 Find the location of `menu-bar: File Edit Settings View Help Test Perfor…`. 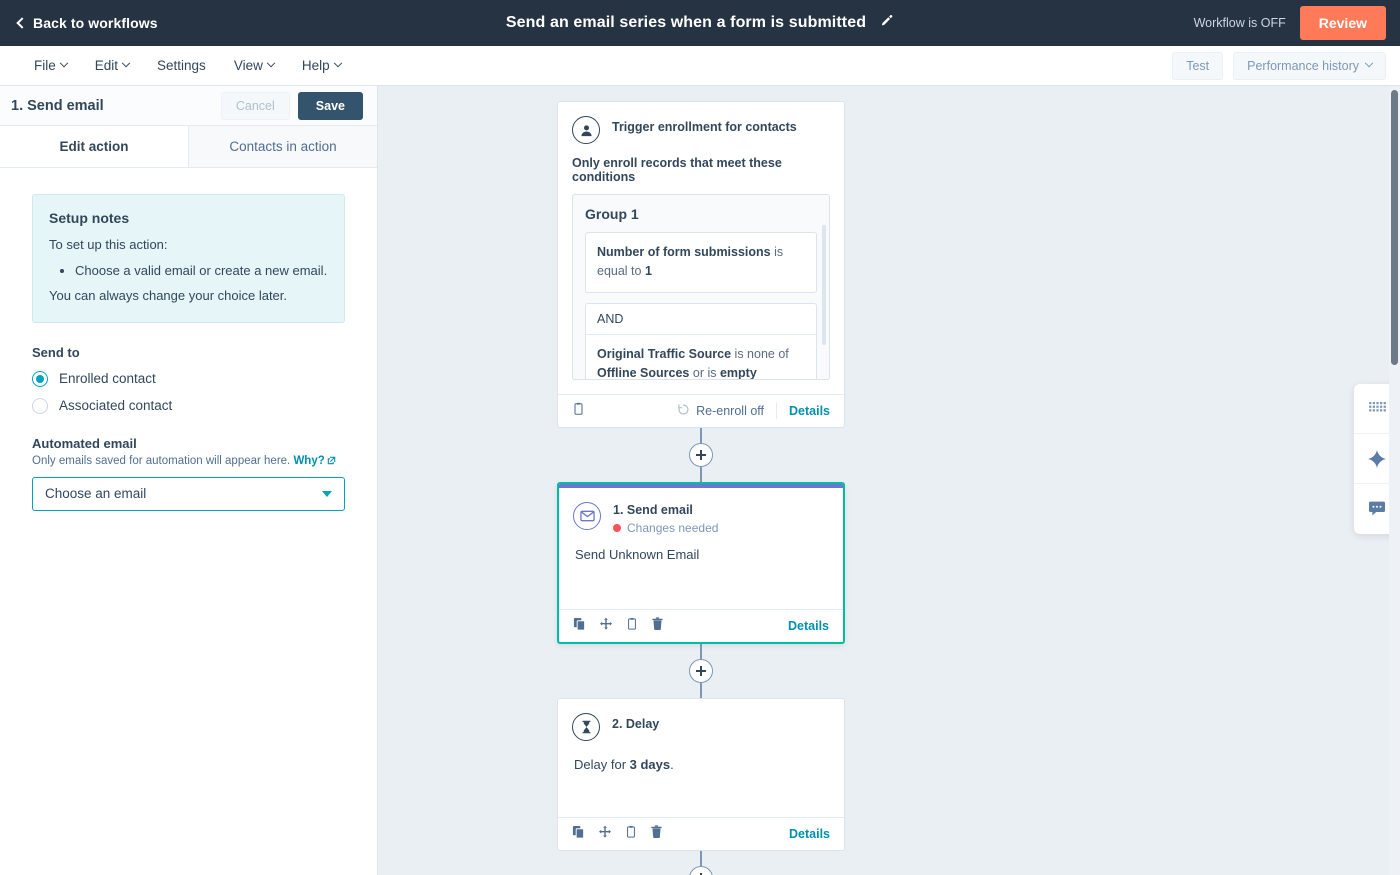

menu-bar: File Edit Settings View Help Test Perfor… is located at coordinates (700, 66).